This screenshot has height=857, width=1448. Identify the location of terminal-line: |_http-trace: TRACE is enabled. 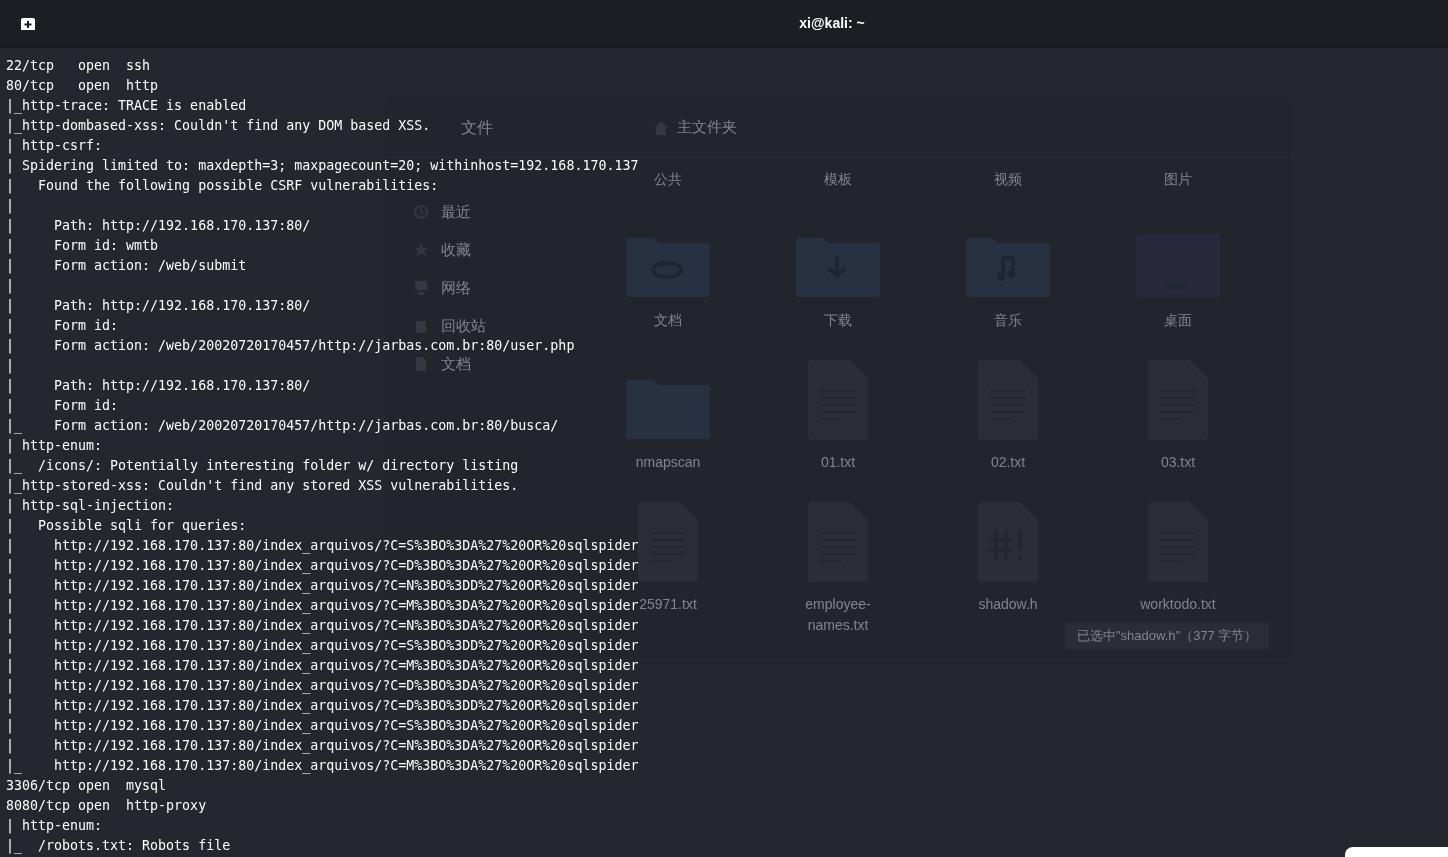
(126, 106).